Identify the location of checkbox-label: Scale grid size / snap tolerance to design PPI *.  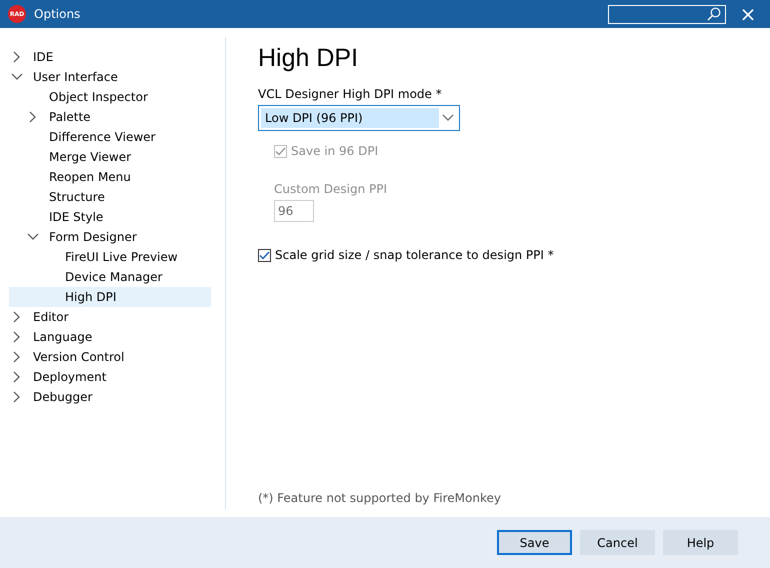
(414, 255).